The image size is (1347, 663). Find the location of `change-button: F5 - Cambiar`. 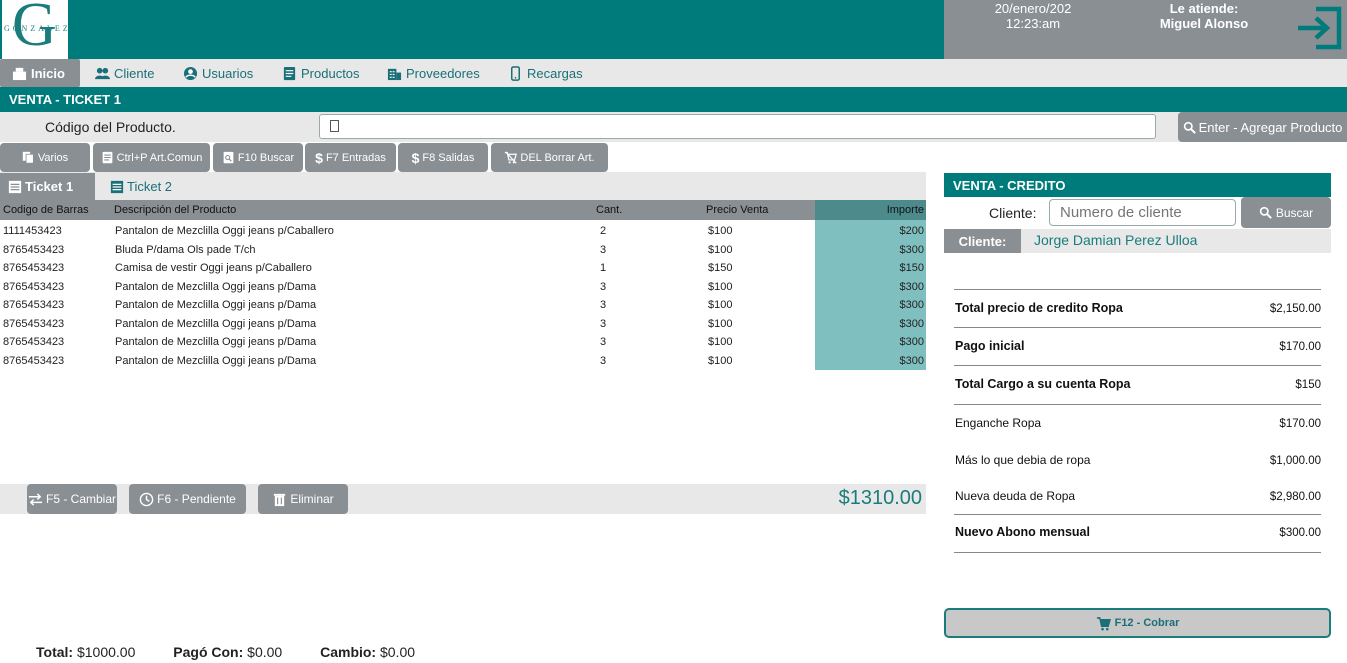

change-button: F5 - Cambiar is located at coordinates (72, 499).